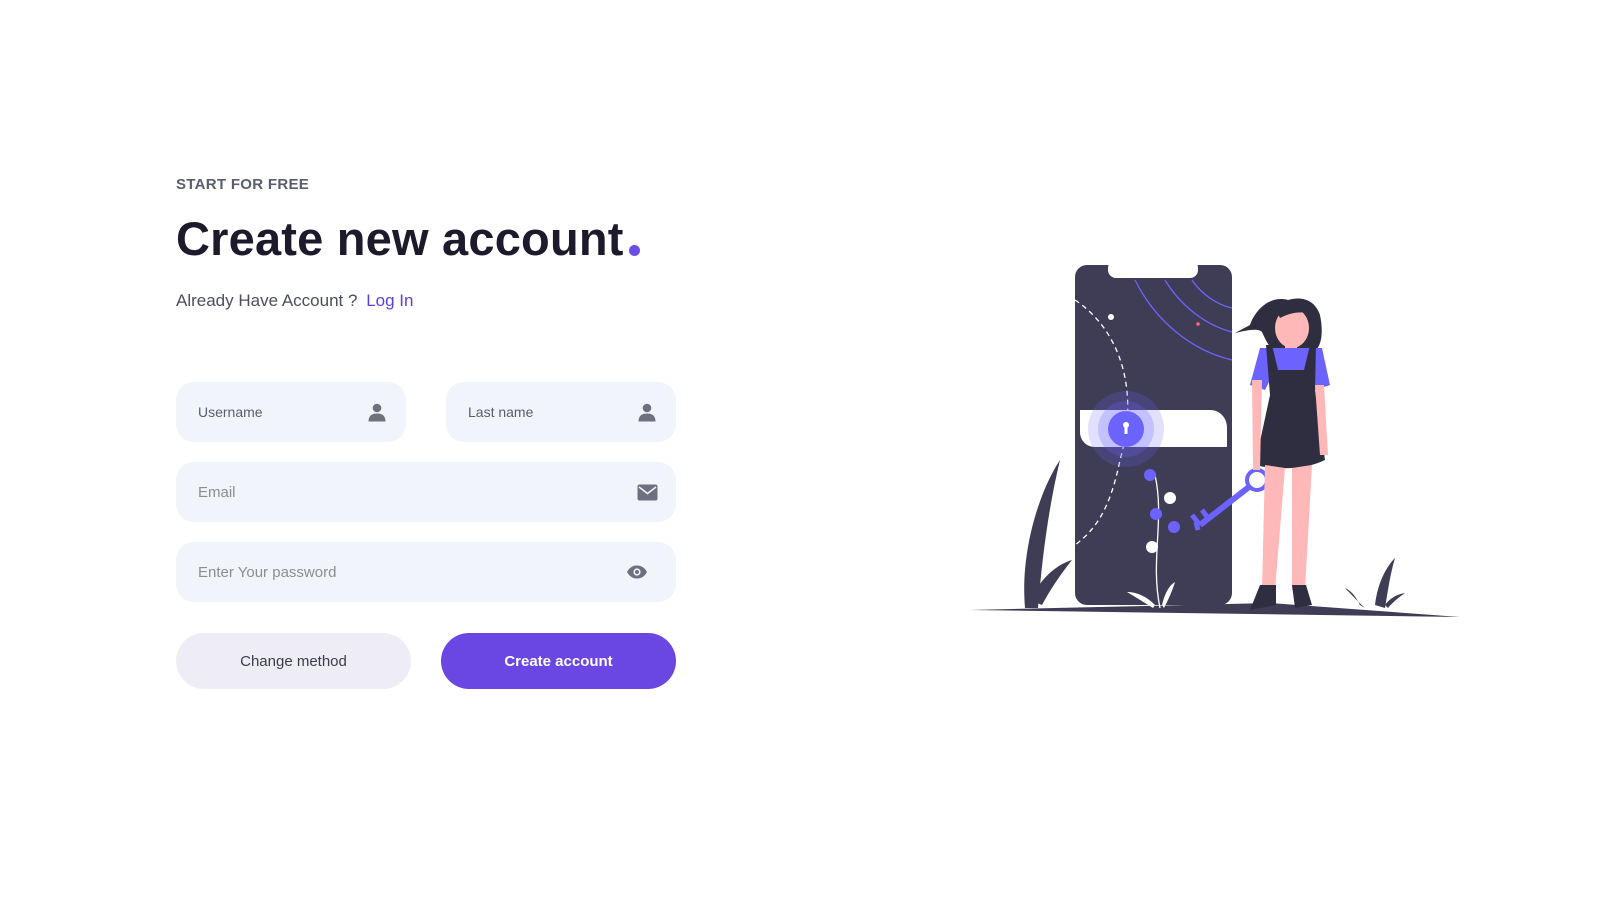 This screenshot has width=1600, height=900. Describe the element at coordinates (637, 572) in the screenshot. I see `eye-icon` at that location.